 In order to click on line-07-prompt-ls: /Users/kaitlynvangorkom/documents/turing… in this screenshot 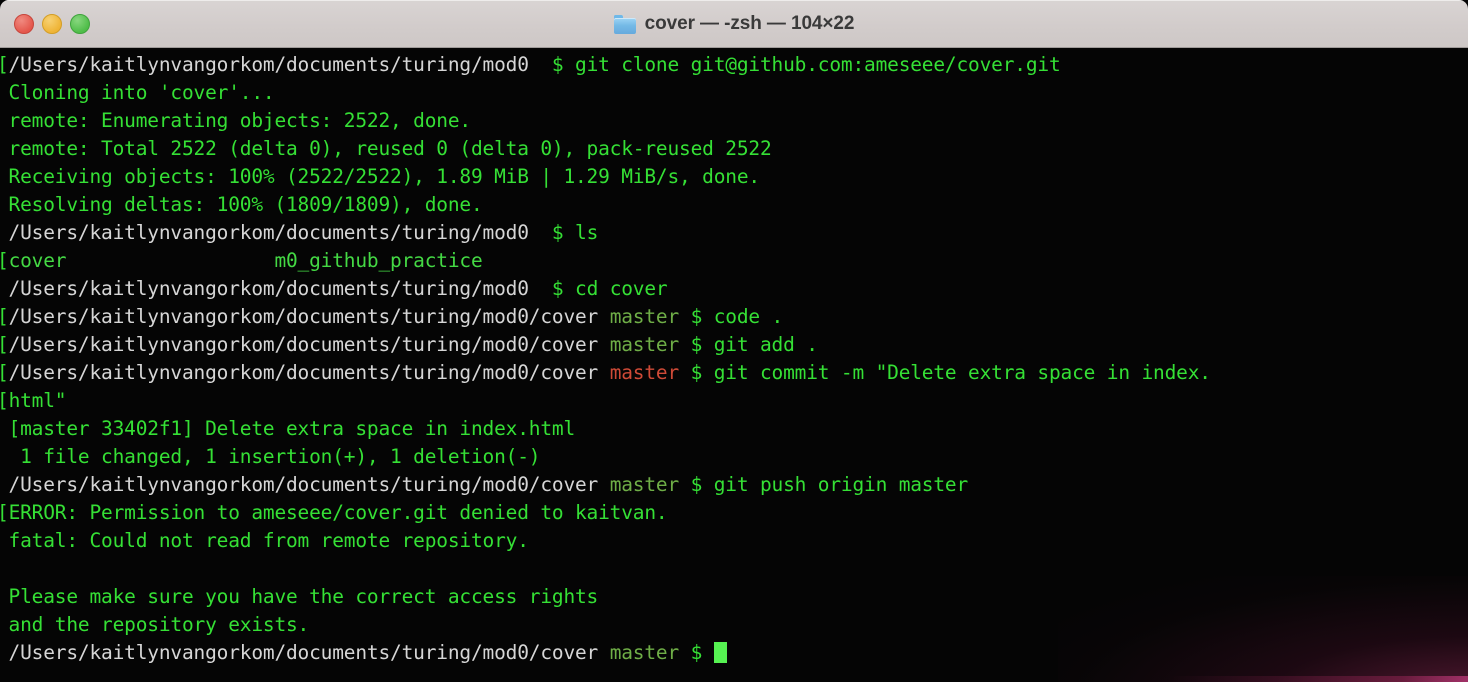, I will do `click(734, 233)`.